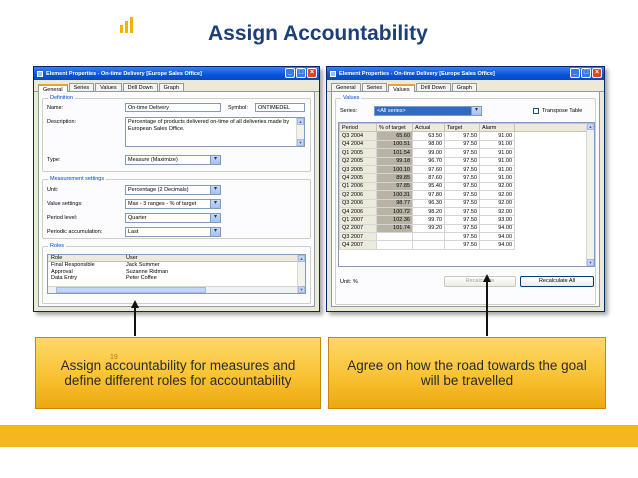 The height and width of the screenshot is (478, 638). What do you see at coordinates (428, 178) in the screenshot?
I see `actual-cell: 87.60` at bounding box center [428, 178].